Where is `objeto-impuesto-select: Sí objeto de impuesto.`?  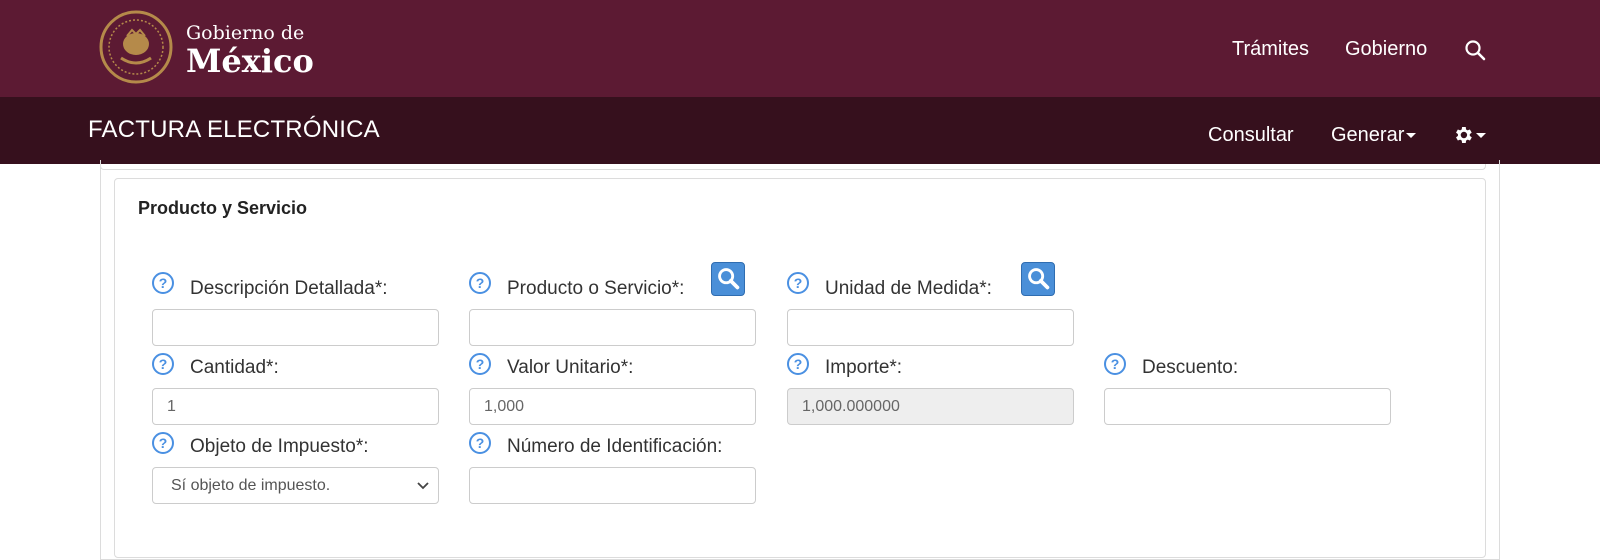 objeto-impuesto-select: Sí objeto de impuesto. is located at coordinates (295, 485).